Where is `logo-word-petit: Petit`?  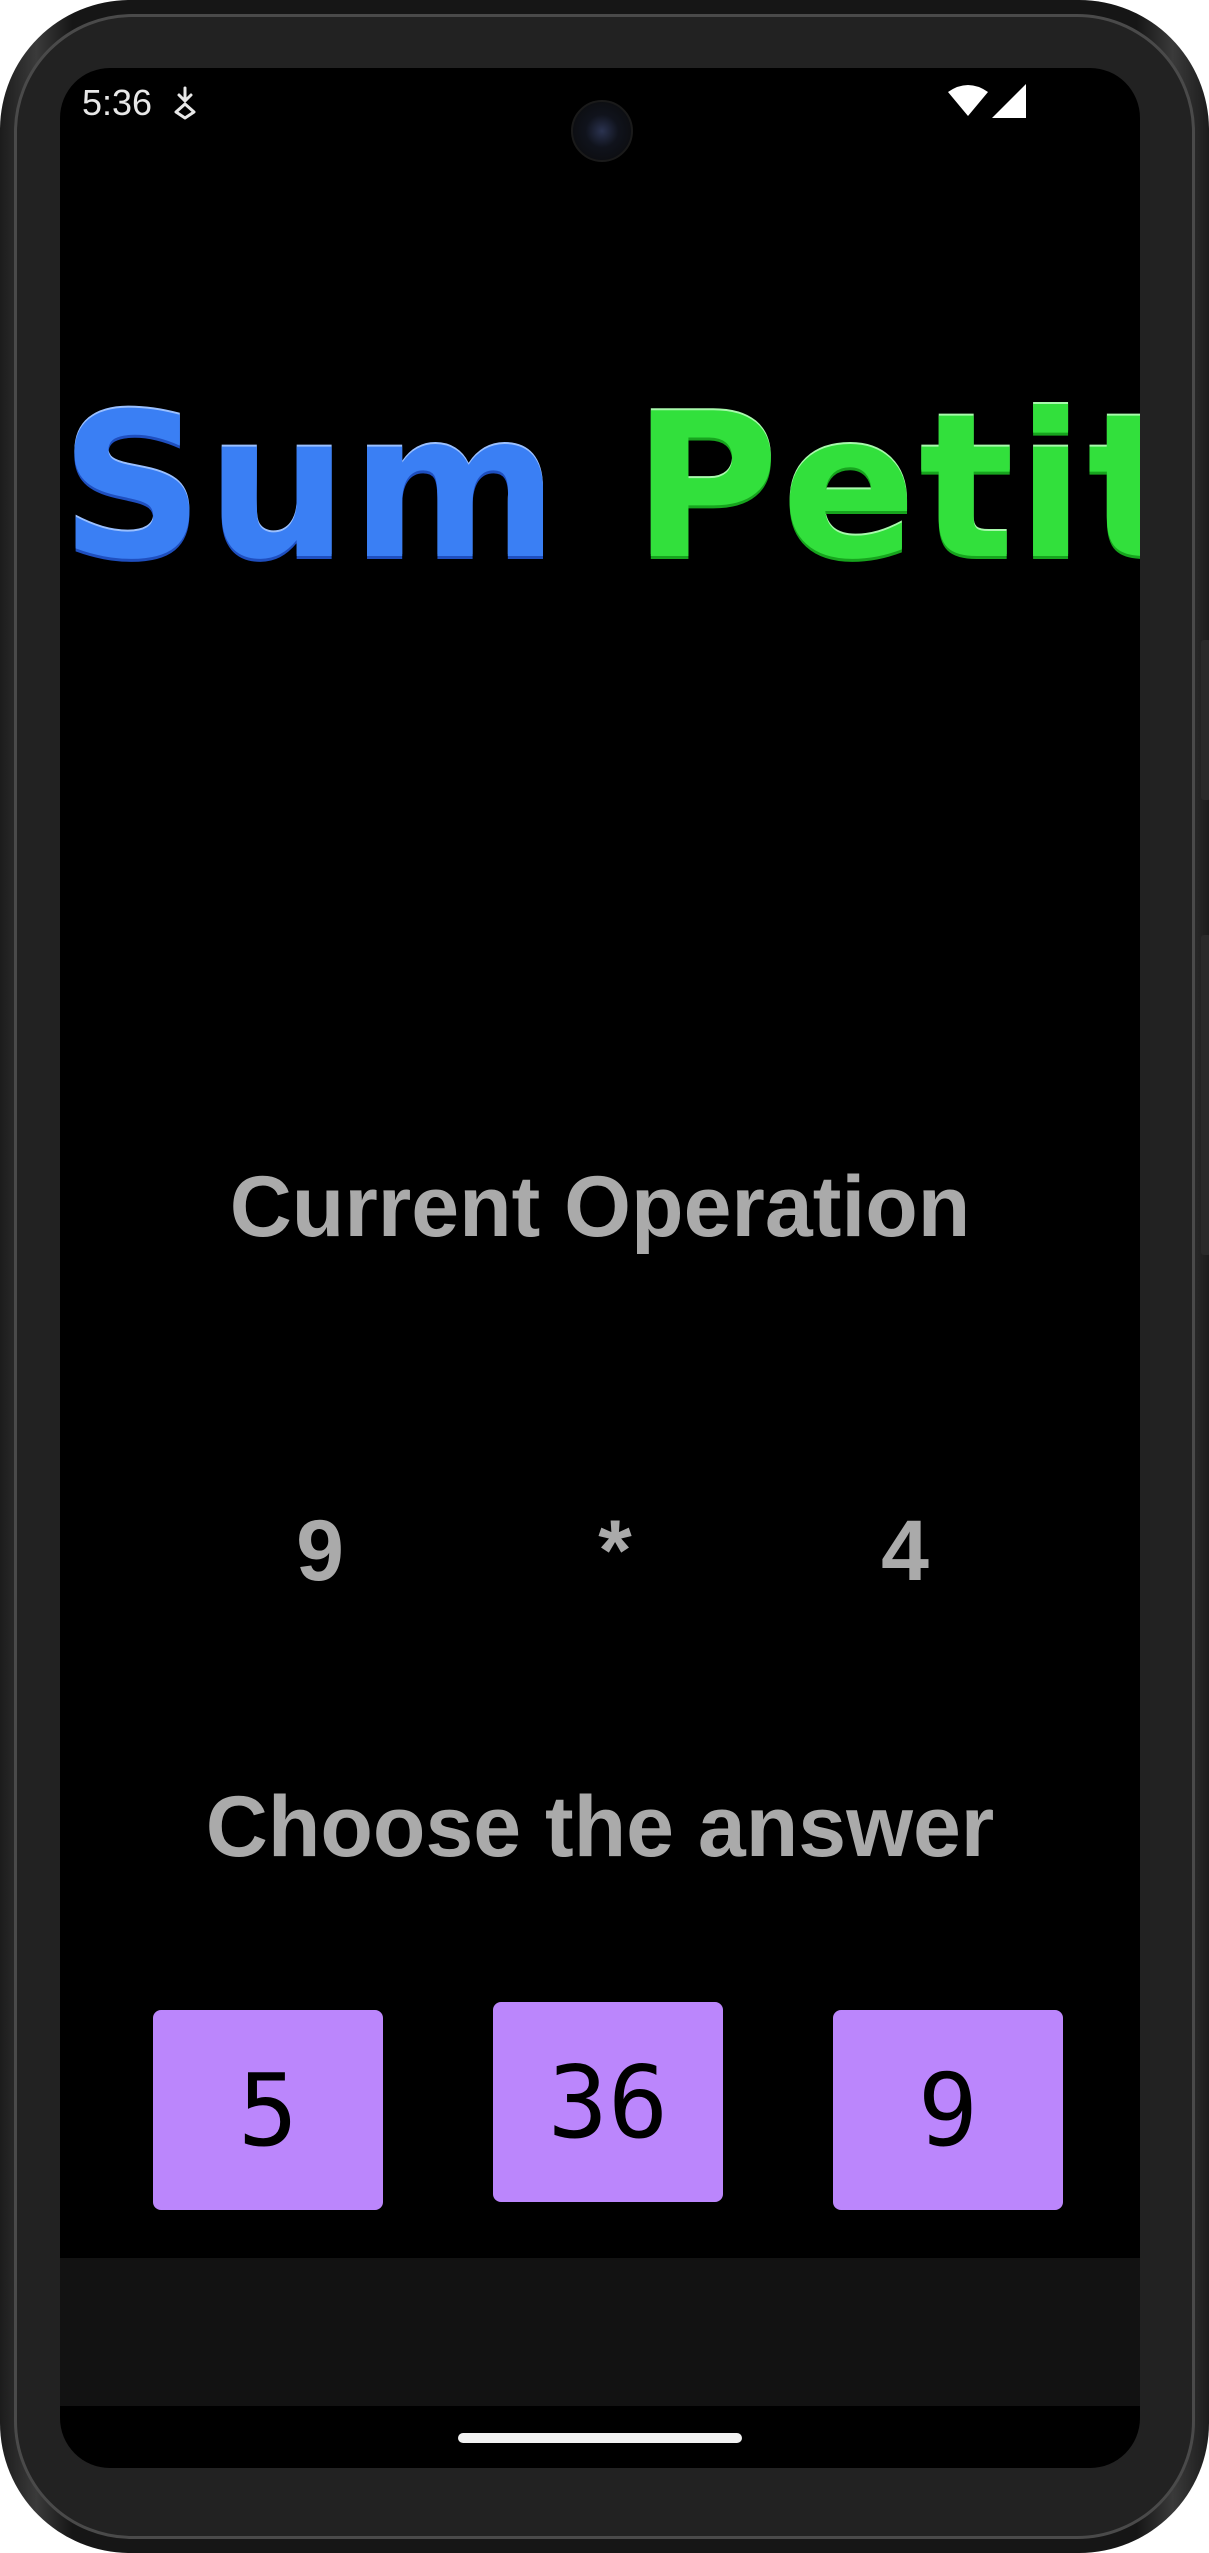 logo-word-petit: Petit is located at coordinates (886, 487).